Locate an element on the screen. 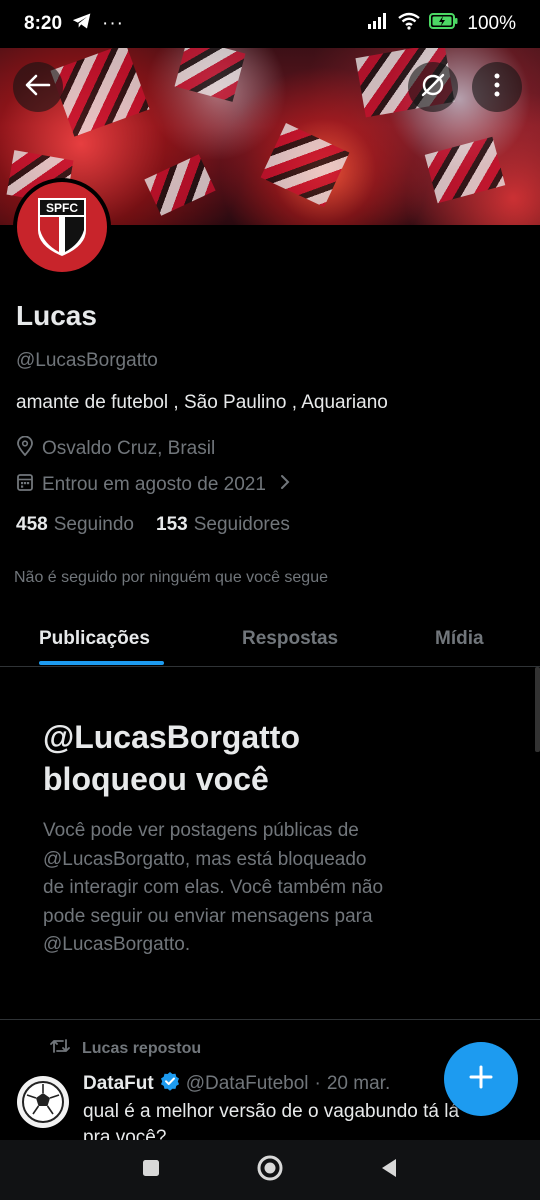 The height and width of the screenshot is (1200, 540). blocked-title: @LucasBorgatto bloqueou você is located at coordinates (273, 758).